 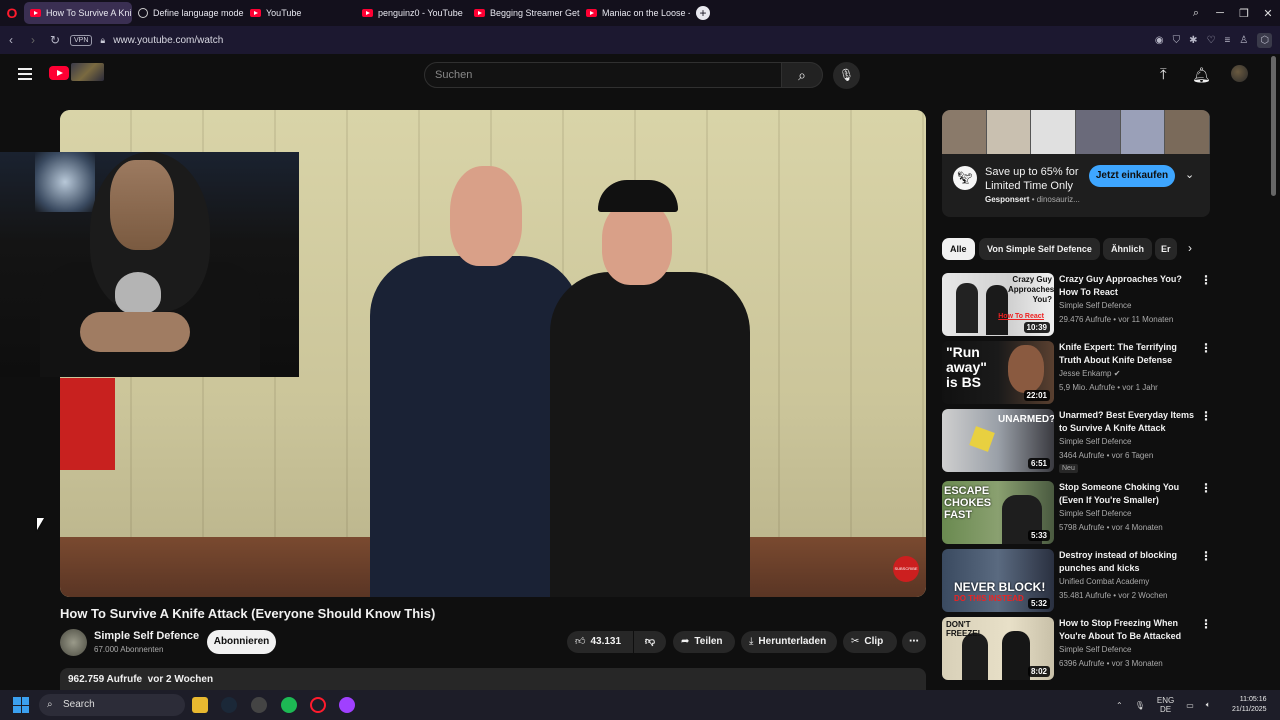 What do you see at coordinates (958, 249) in the screenshot?
I see `chip-all: Alle` at bounding box center [958, 249].